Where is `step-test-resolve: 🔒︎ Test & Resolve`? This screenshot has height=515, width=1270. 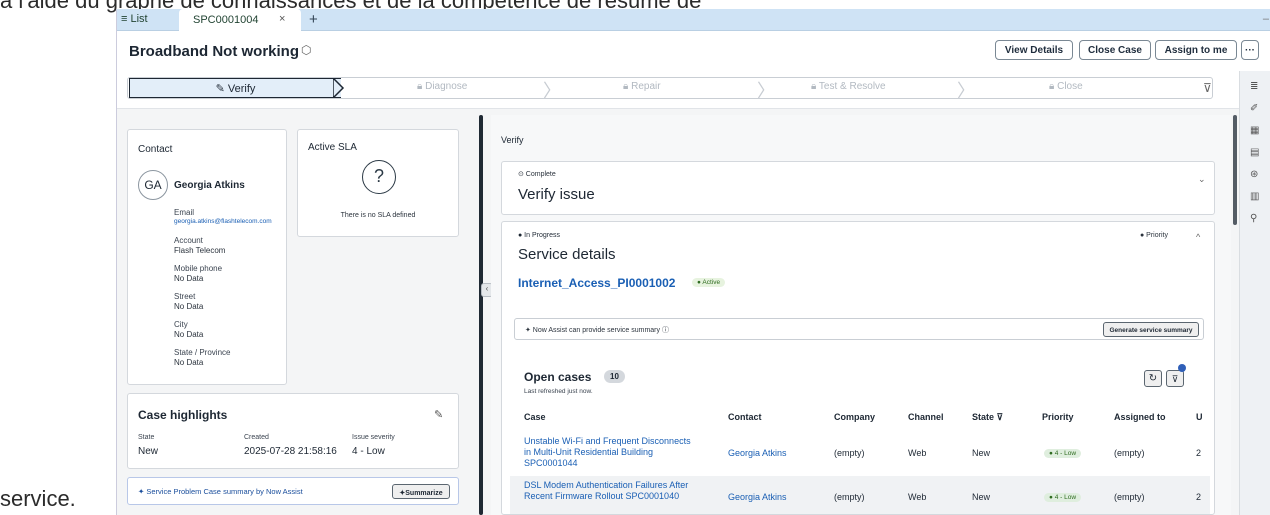 step-test-resolve: 🔒︎ Test & Resolve is located at coordinates (848, 86).